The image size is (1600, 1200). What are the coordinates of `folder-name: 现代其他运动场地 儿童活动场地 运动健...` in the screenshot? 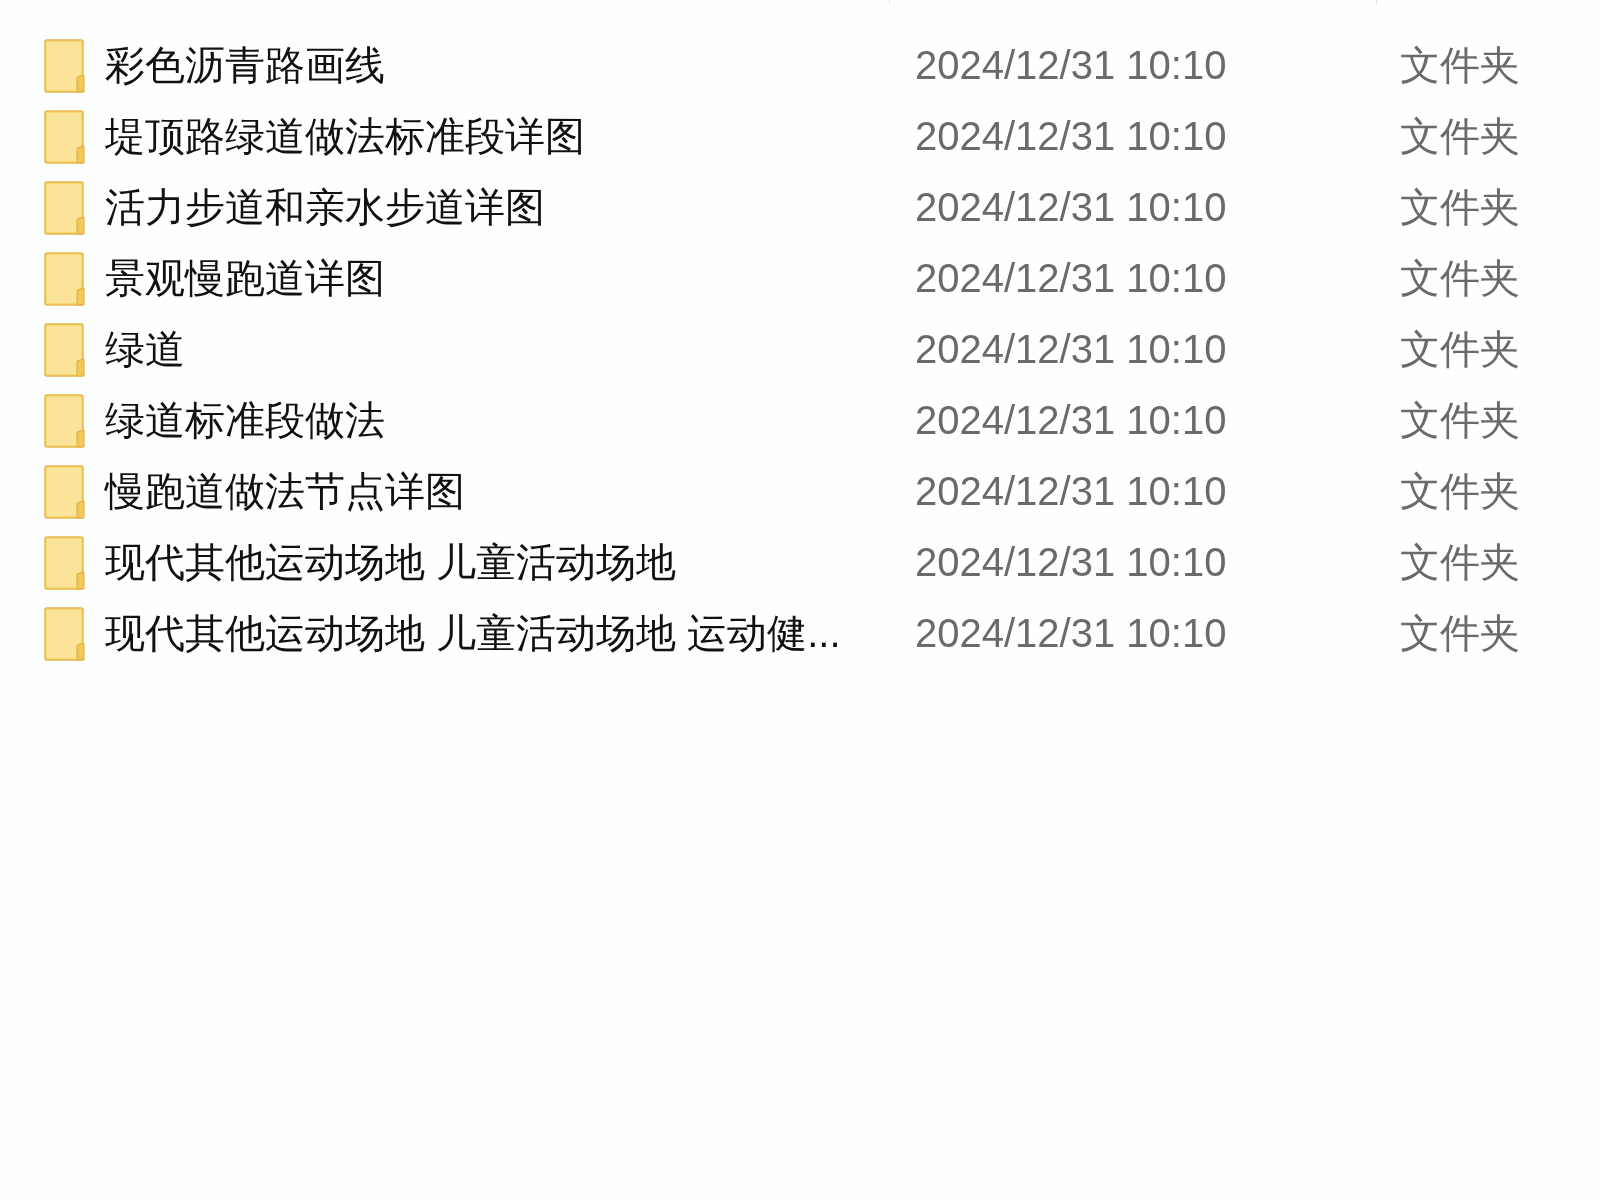 It's located at (473, 633).